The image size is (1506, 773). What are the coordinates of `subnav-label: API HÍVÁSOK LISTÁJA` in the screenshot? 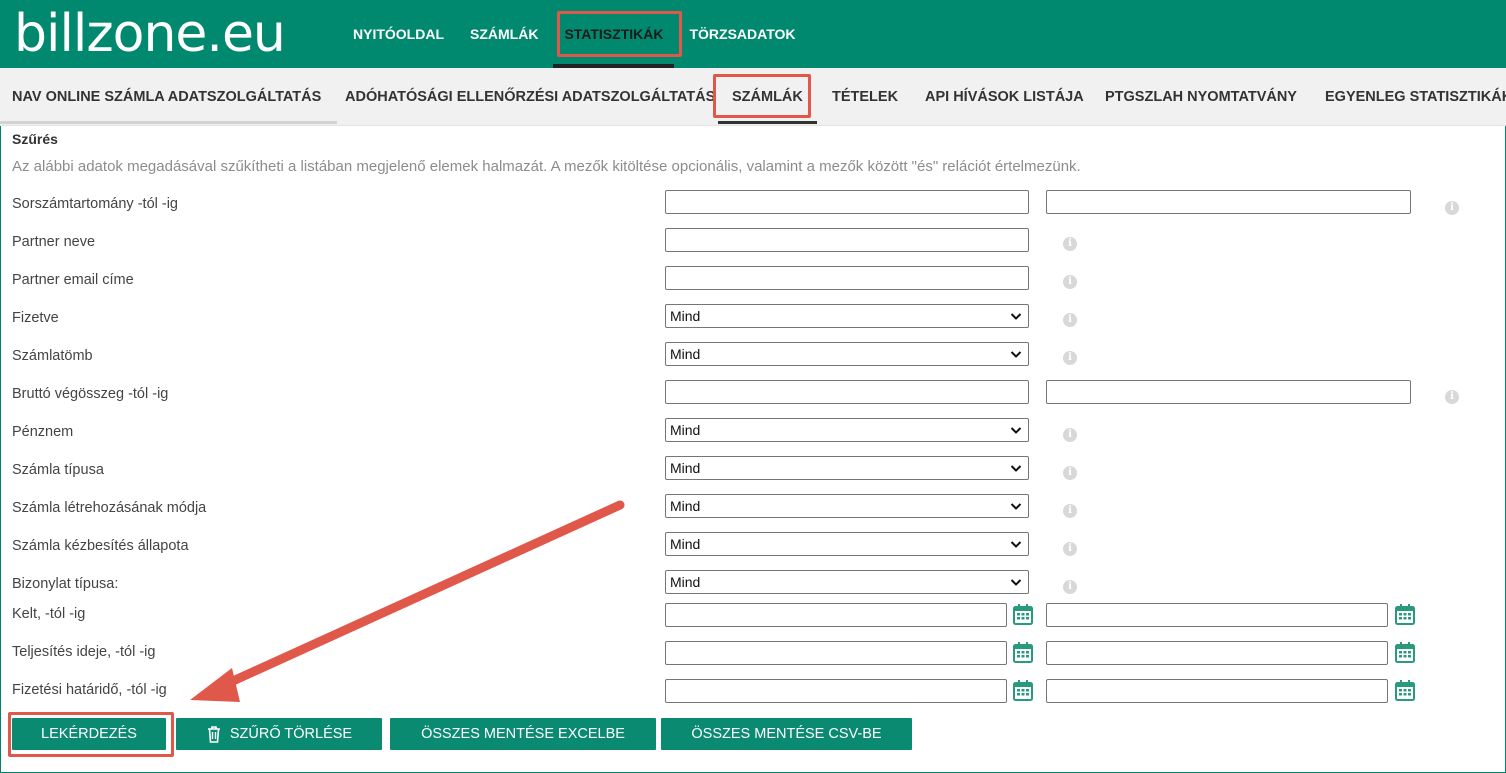 It's located at (1004, 97).